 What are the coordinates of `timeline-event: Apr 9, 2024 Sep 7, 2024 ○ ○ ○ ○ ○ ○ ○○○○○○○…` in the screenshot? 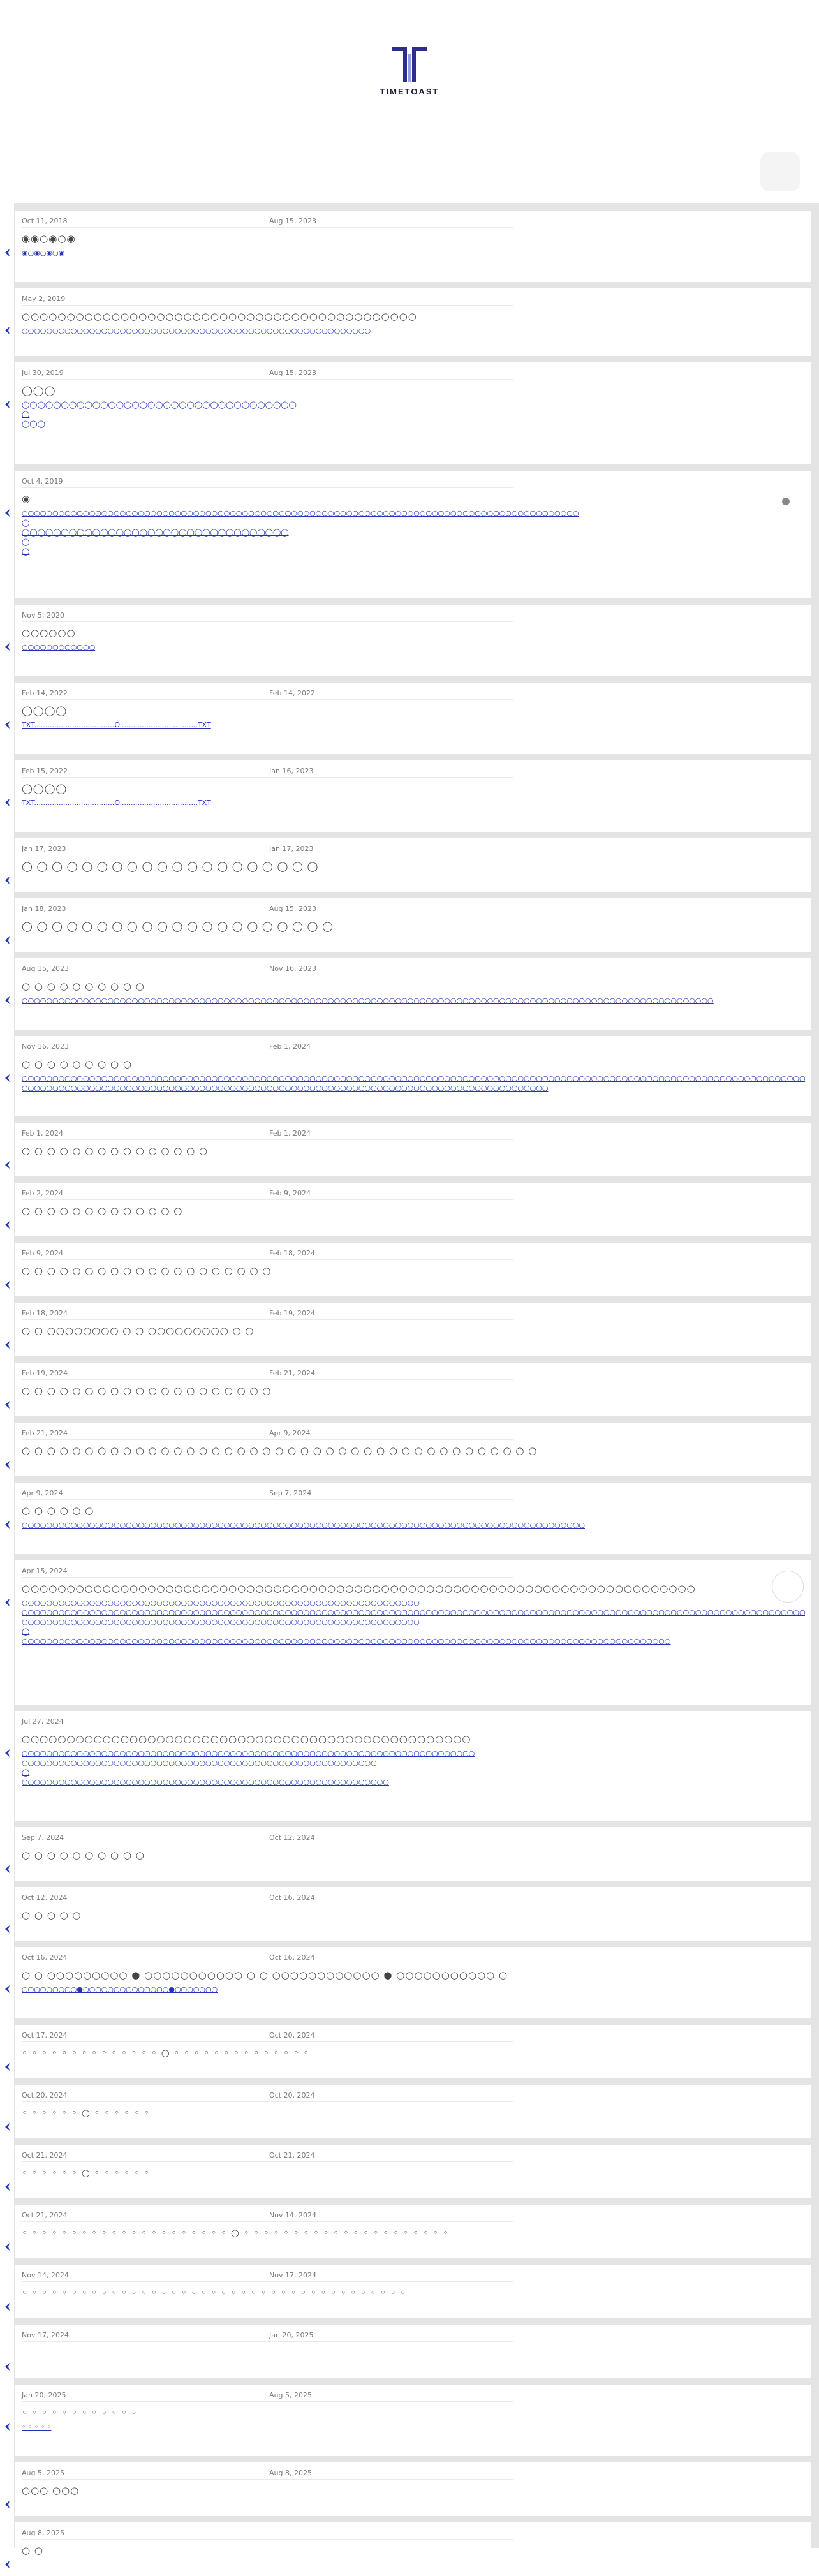 It's located at (413, 1518).